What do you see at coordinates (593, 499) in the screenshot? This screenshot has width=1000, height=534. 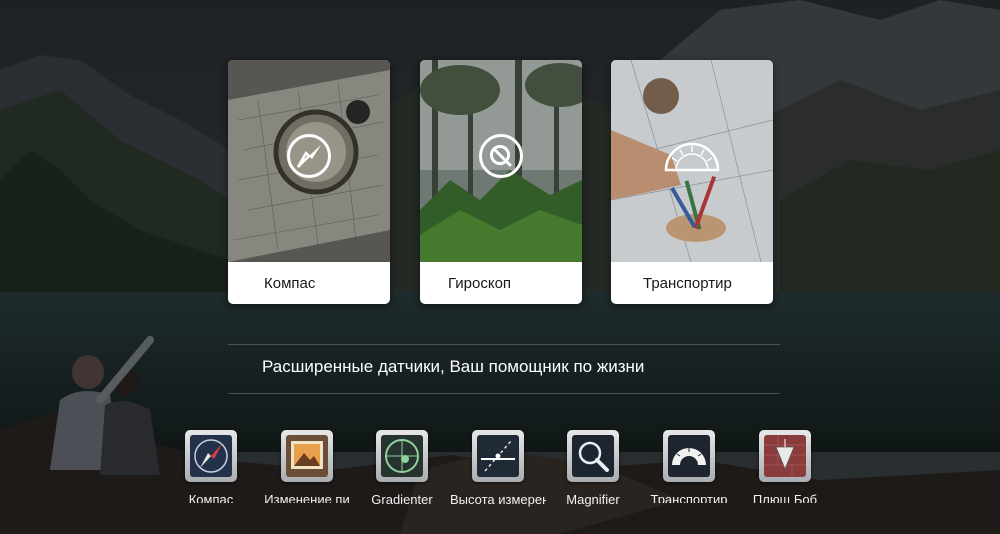 I see `tool-label: Magnifier` at bounding box center [593, 499].